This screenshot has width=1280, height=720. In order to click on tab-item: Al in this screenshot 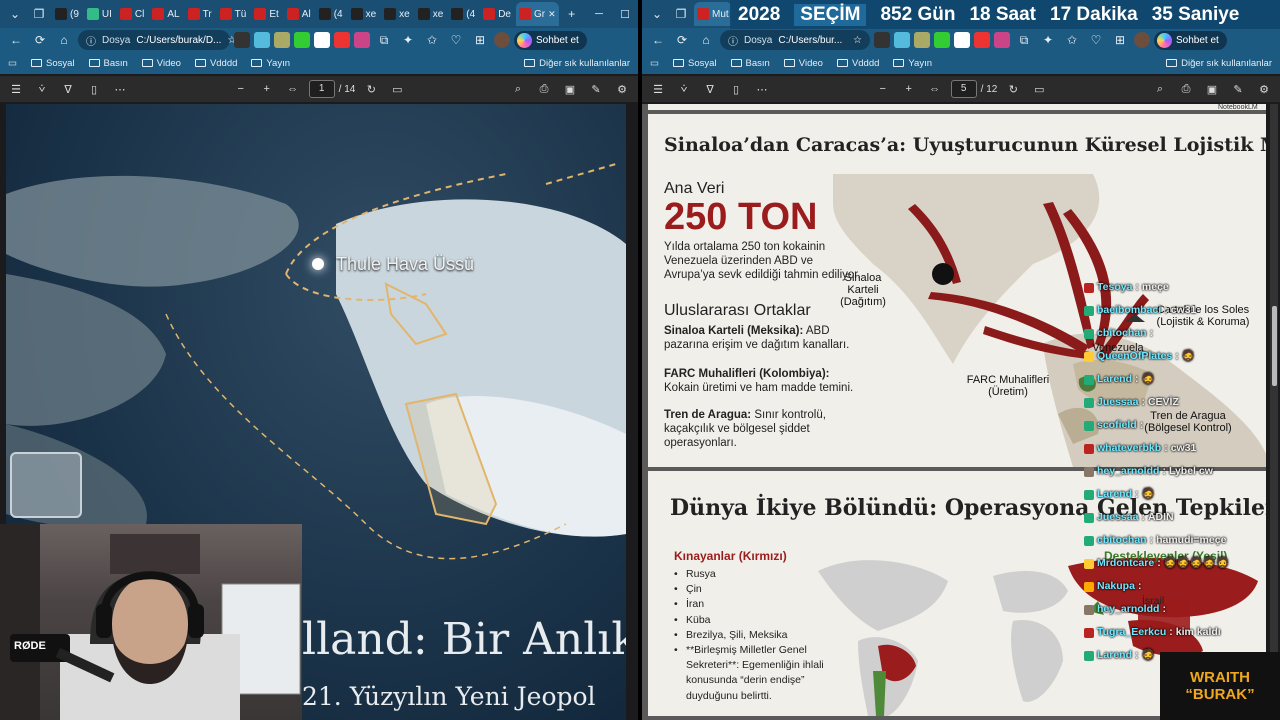, I will do `click(299, 14)`.